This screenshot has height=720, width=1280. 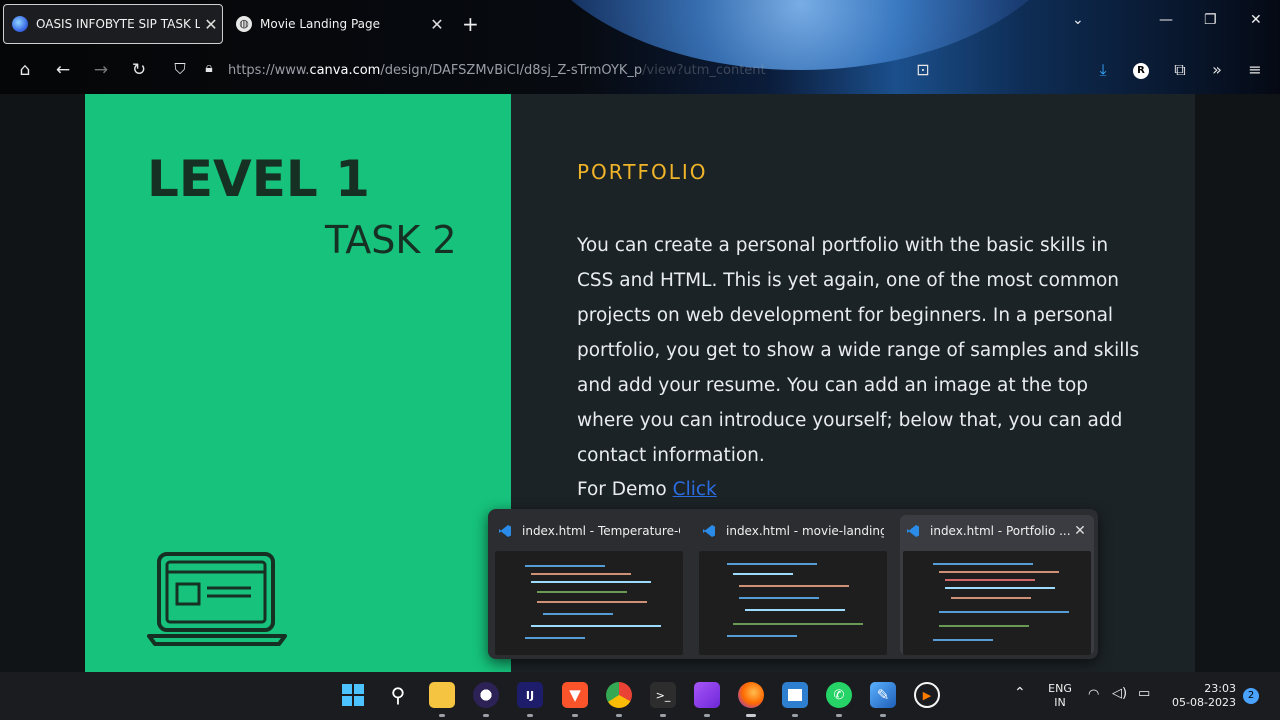 I want to click on url-domain: canva.com, so click(x=345, y=70).